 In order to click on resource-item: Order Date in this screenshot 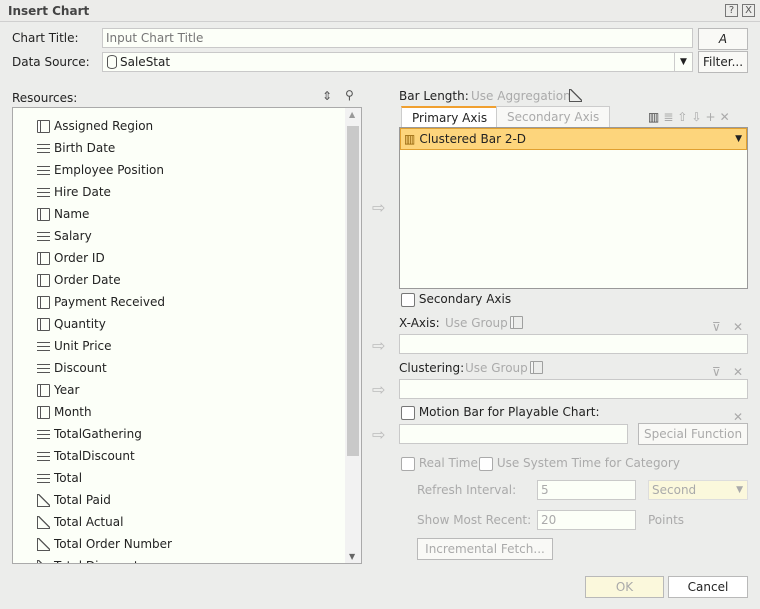, I will do `click(79, 280)`.